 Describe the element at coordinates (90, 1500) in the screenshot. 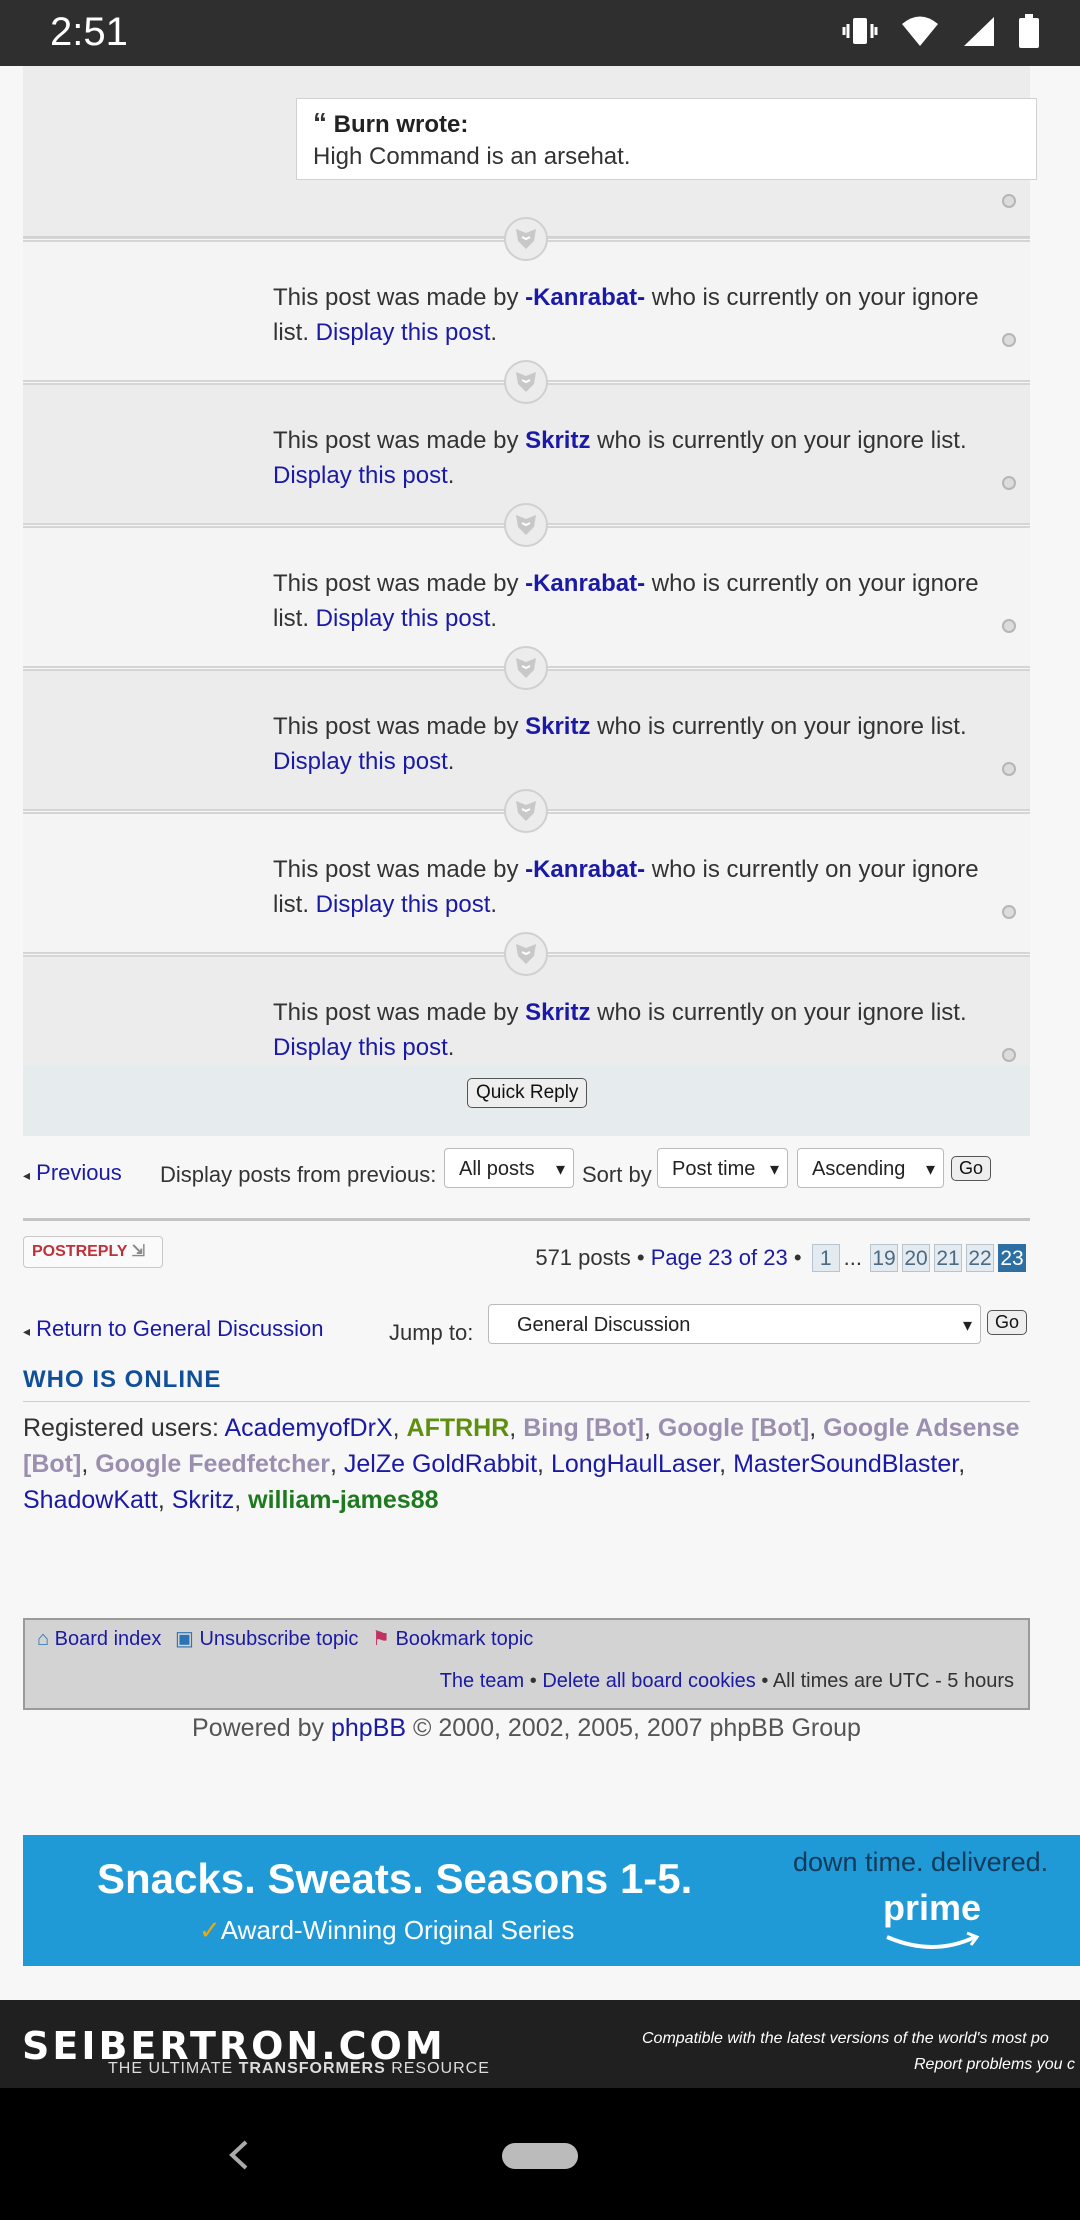

I see `online-user-link: ShadowKatt` at that location.